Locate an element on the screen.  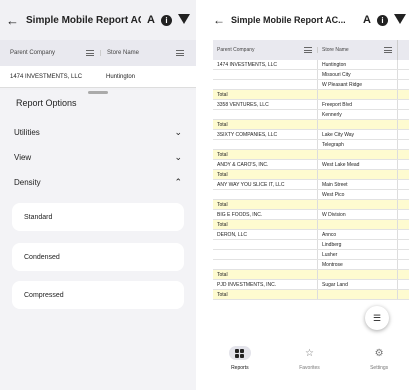
report-settings-fab: ☰ is located at coordinates (377, 318).